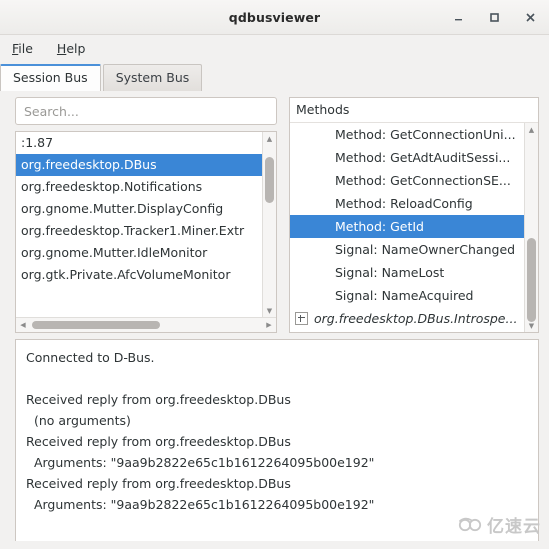 This screenshot has height=549, width=549. What do you see at coordinates (139, 143) in the screenshot?
I see `list-item: :1.87` at bounding box center [139, 143].